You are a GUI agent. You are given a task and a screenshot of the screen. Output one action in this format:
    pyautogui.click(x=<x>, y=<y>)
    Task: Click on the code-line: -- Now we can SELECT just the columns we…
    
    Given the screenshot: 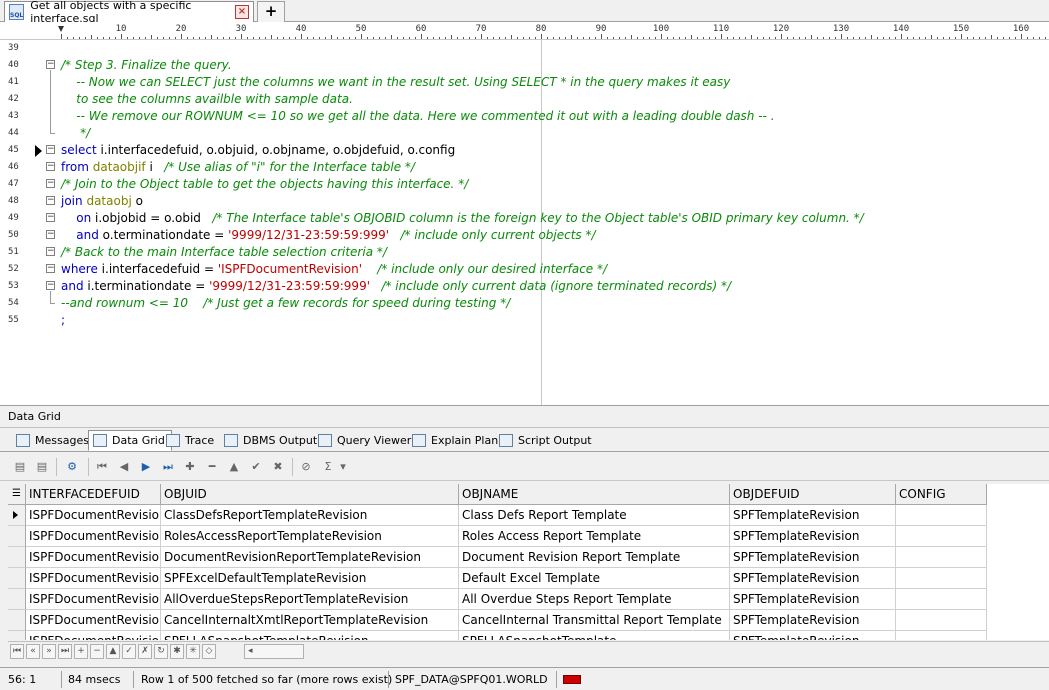 What is the action you would take?
    pyautogui.click(x=395, y=82)
    